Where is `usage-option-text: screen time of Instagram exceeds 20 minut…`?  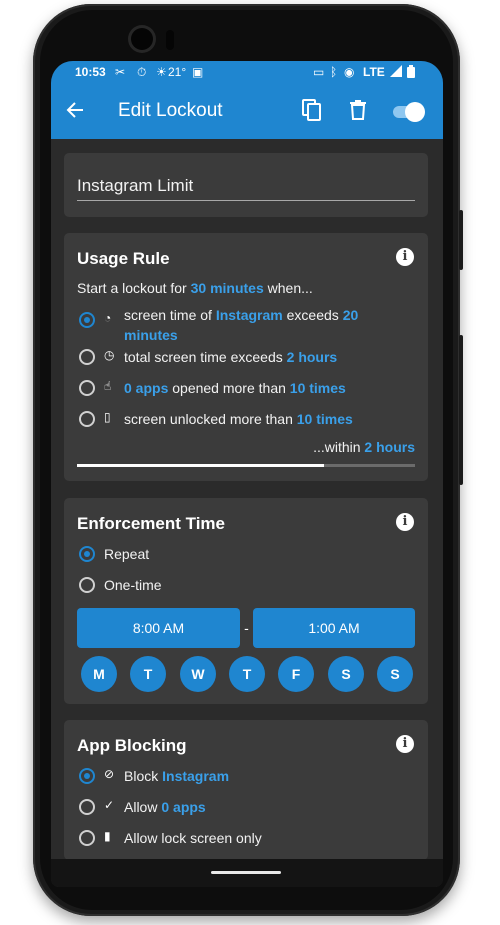
usage-option-text: screen time of Instagram exceeds 20 minut… is located at coordinates (241, 325).